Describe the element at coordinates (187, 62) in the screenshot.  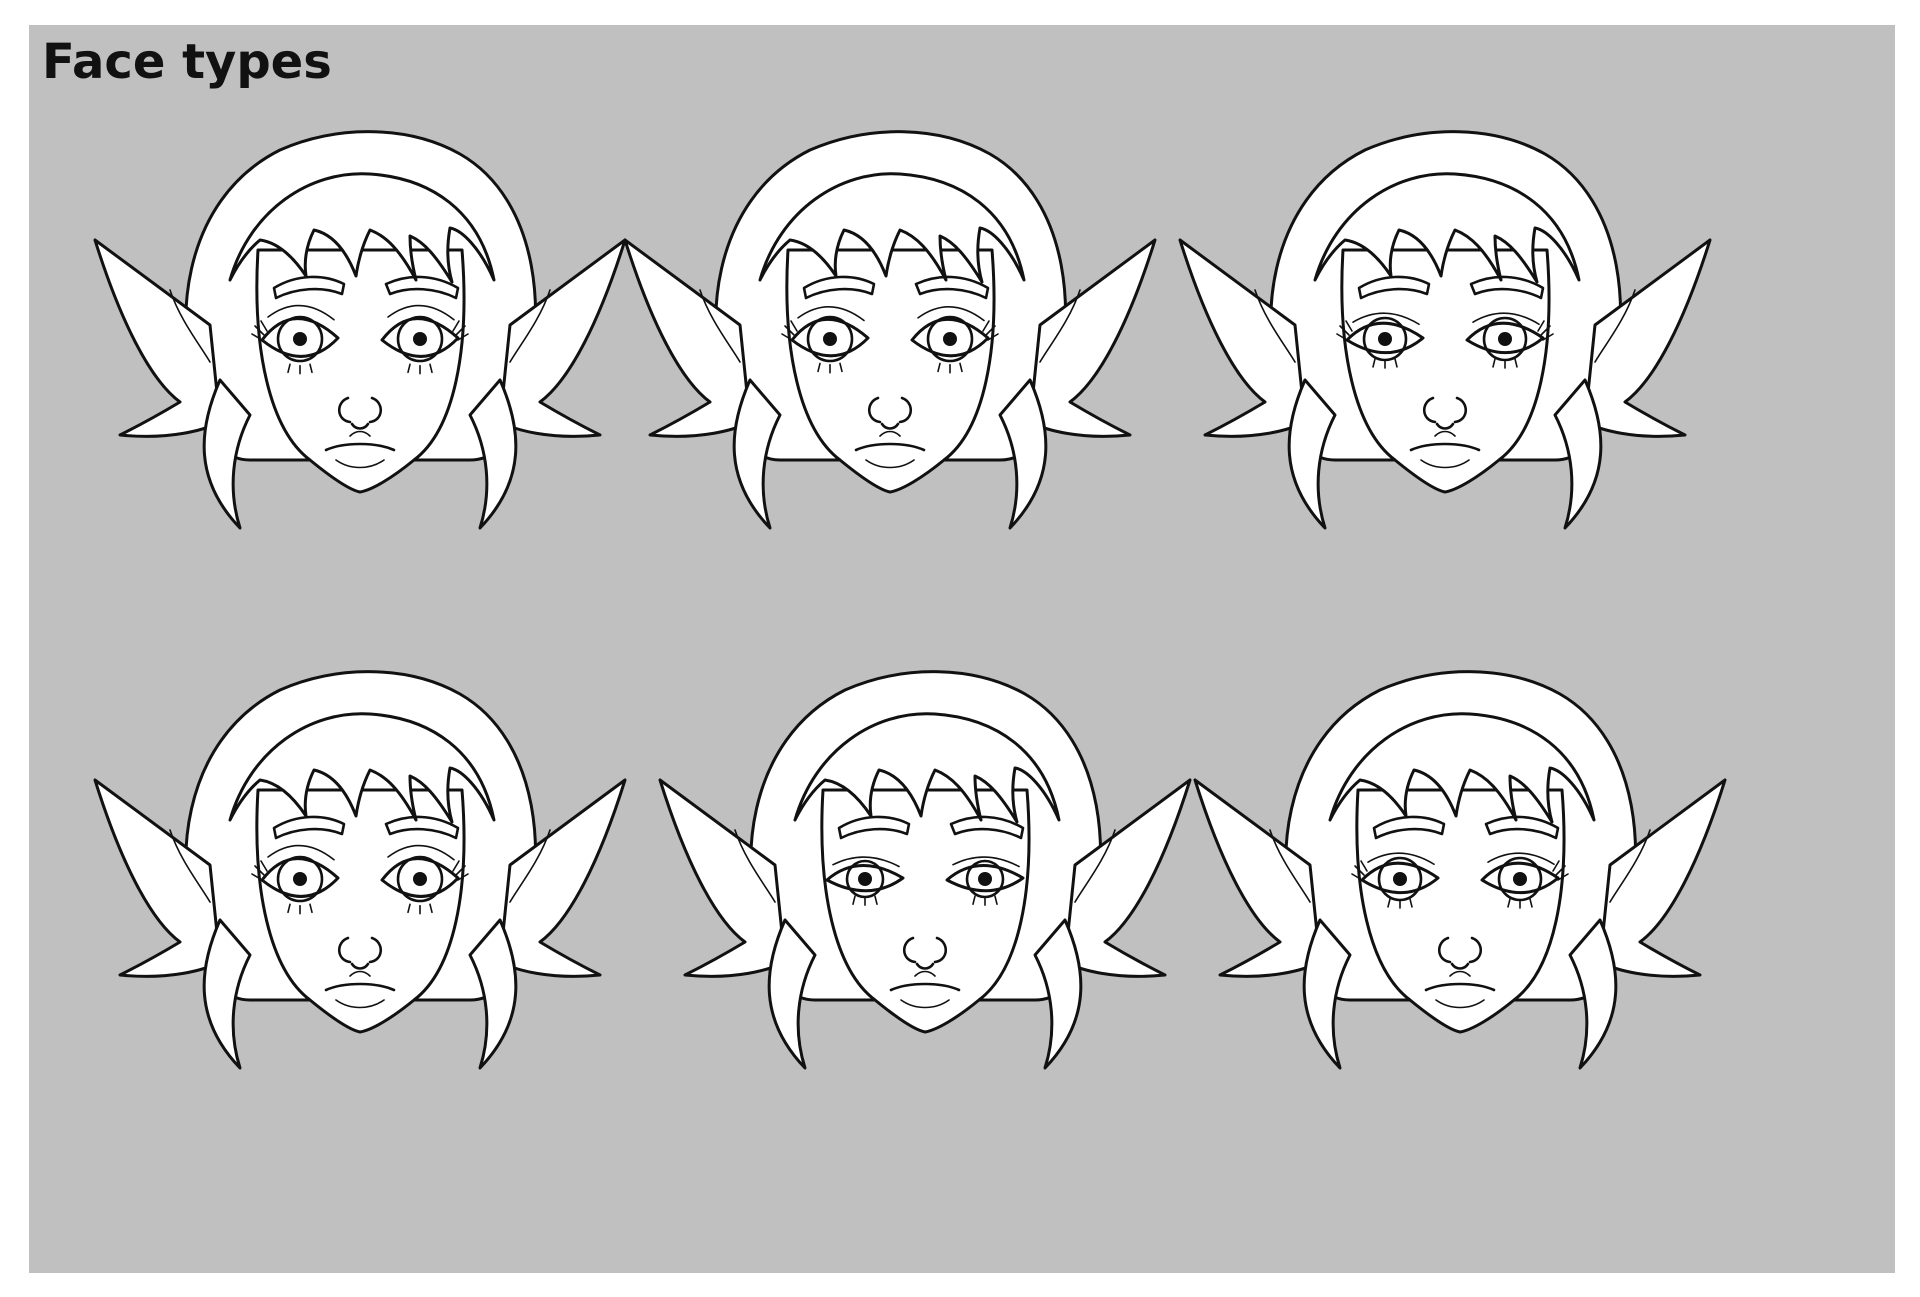
I see `page-title: Face types` at that location.